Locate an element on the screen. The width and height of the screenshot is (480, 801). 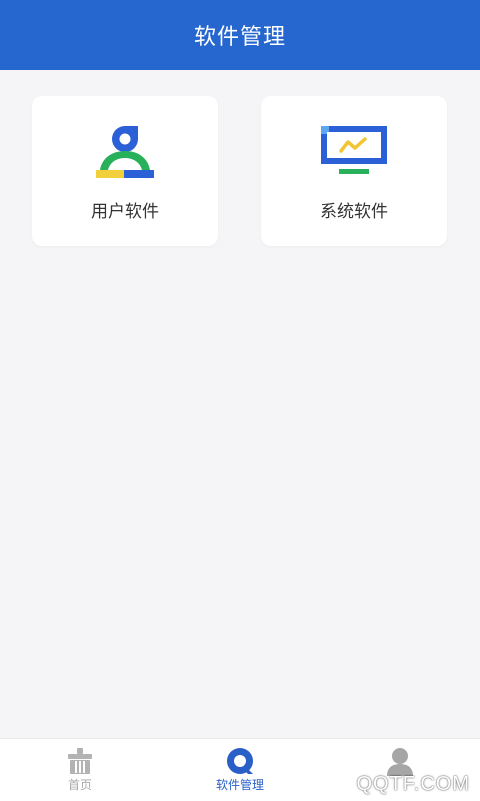
tab-software-management: 软件管理 is located at coordinates (240, 770).